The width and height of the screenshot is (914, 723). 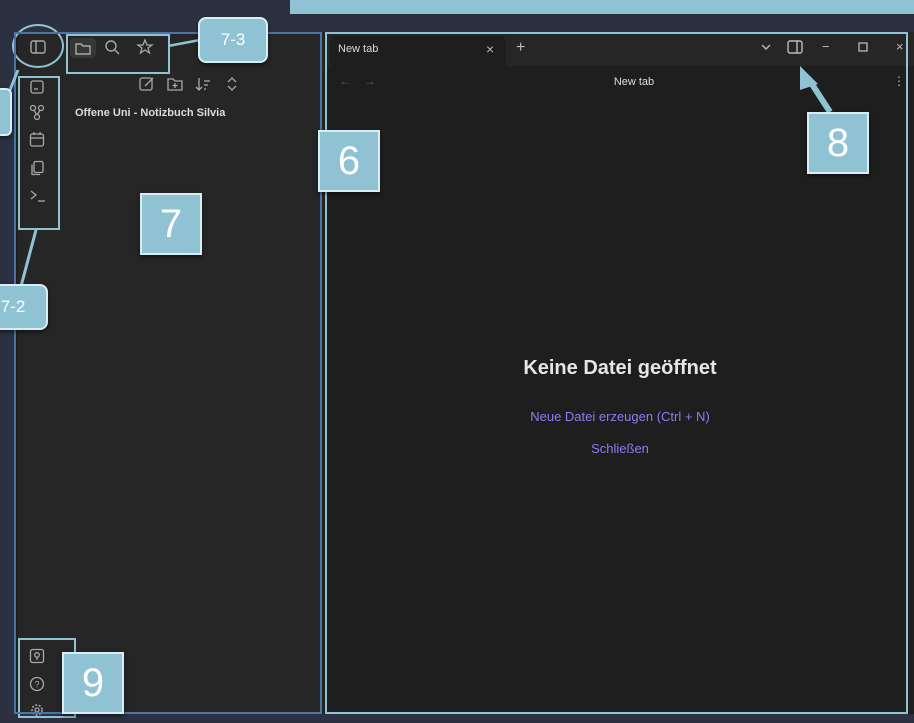 I want to click on annotation-label-7: 7, so click(x=171, y=224).